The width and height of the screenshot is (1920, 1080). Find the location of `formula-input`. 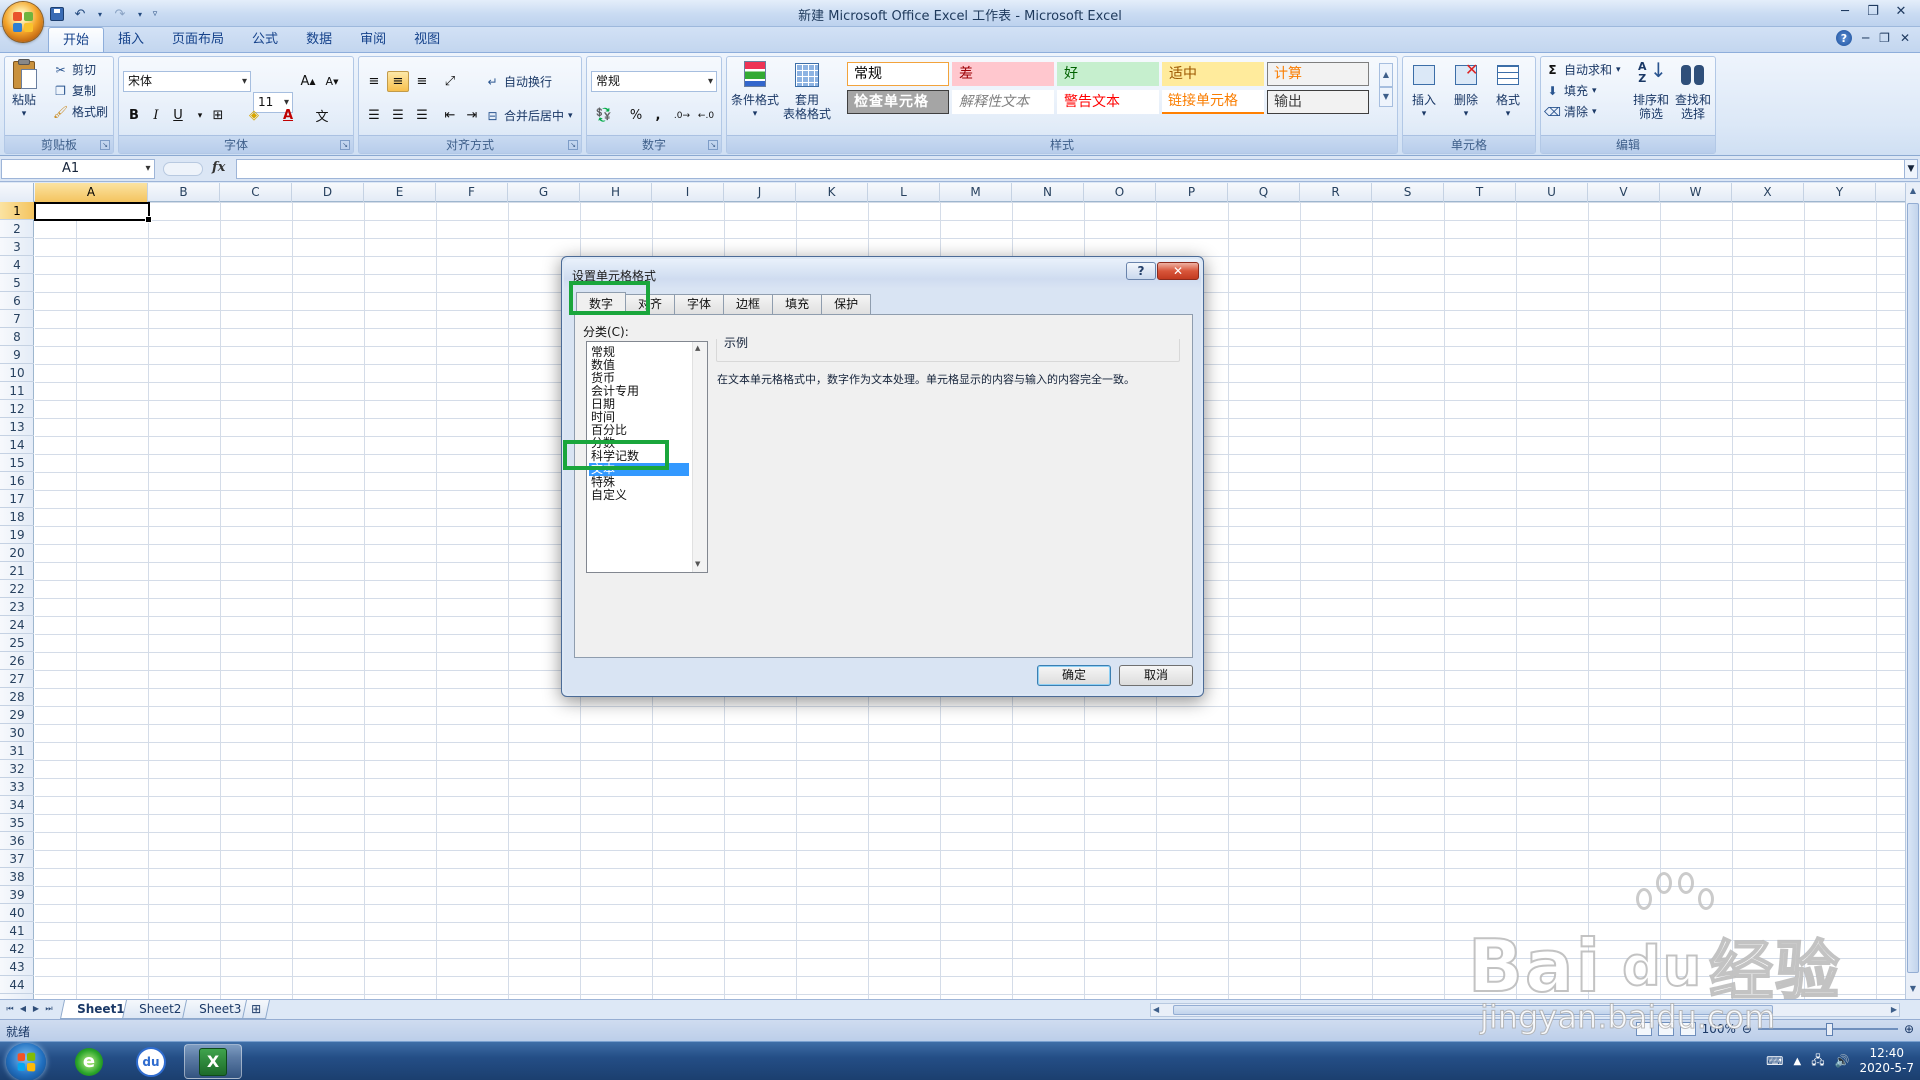

formula-input is located at coordinates (1071, 169).